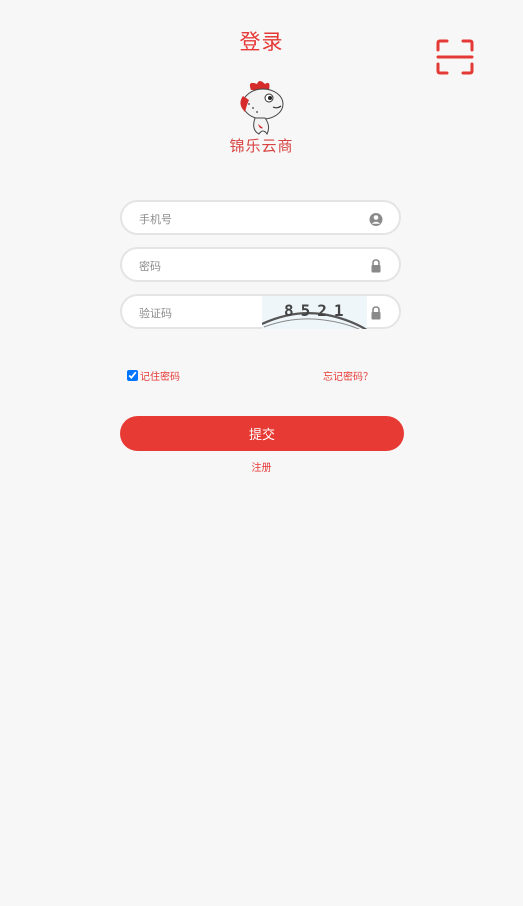 The width and height of the screenshot is (523, 906). What do you see at coordinates (199, 313) in the screenshot?
I see `captcha-input` at bounding box center [199, 313].